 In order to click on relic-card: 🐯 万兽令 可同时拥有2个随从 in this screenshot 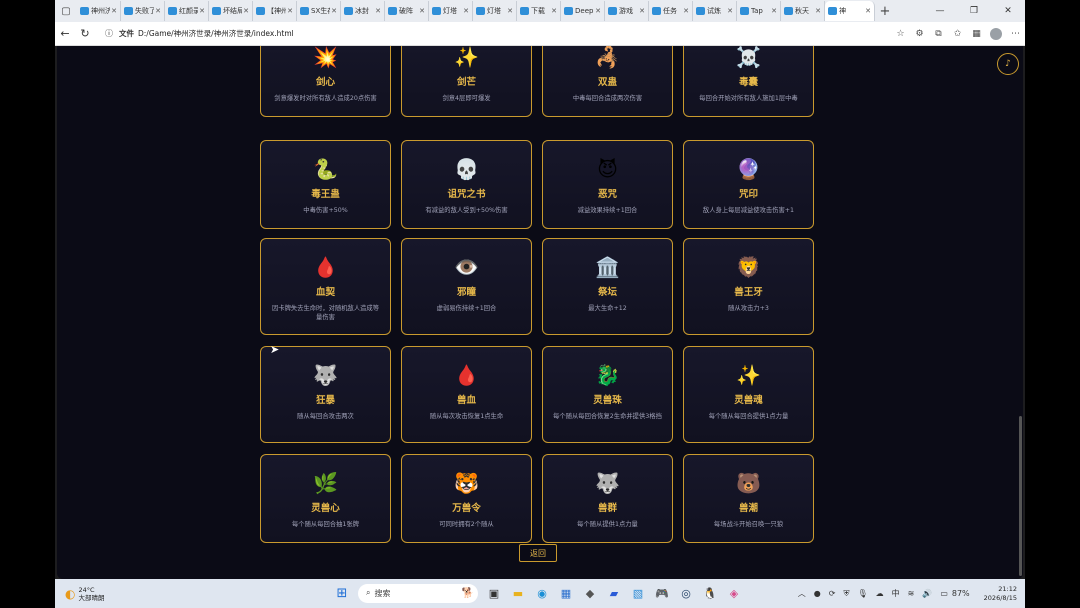, I will do `click(466, 498)`.